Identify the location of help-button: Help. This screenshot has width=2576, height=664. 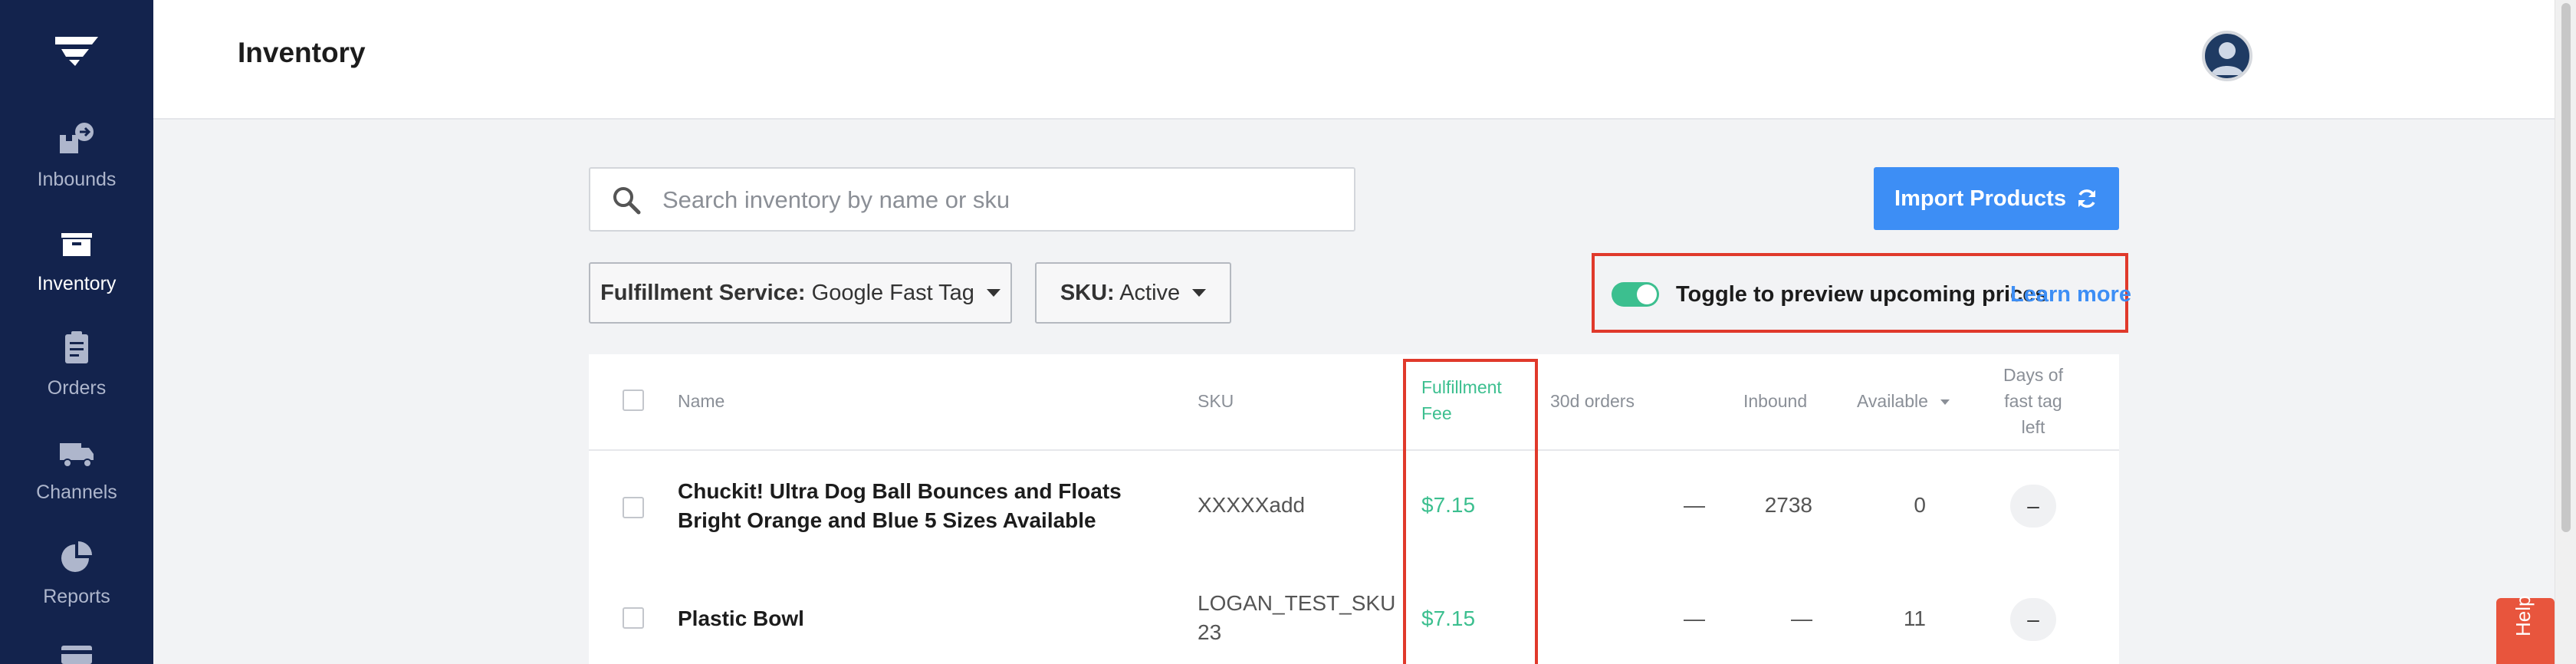
(2525, 629).